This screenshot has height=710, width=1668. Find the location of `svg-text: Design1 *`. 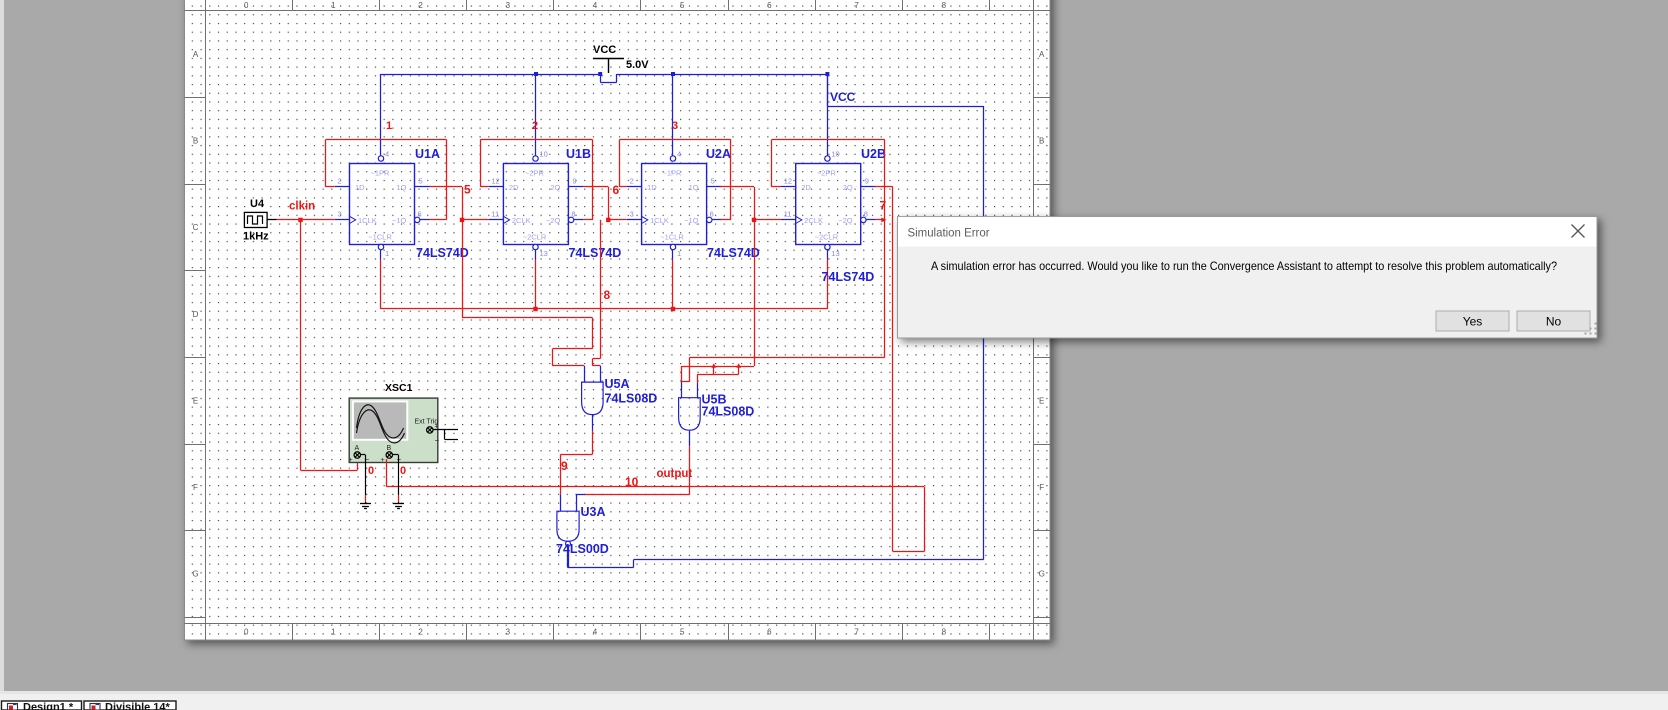

svg-text: Design1 * is located at coordinates (48, 706).